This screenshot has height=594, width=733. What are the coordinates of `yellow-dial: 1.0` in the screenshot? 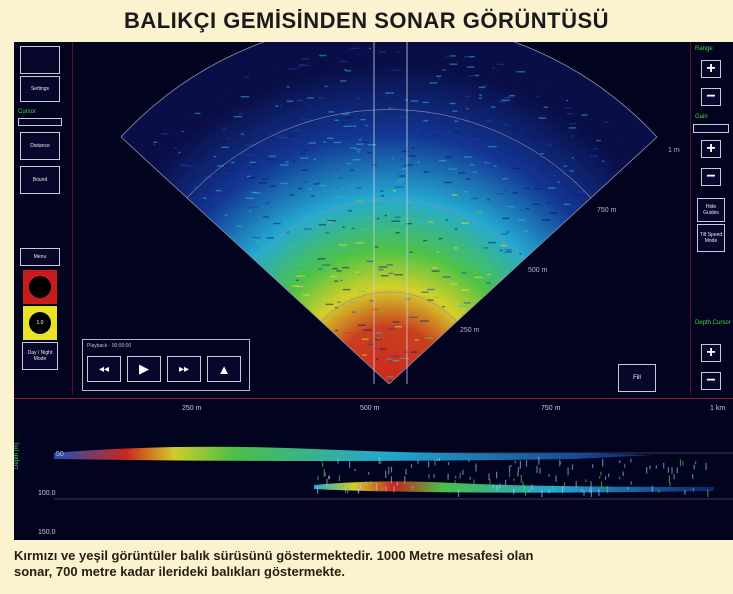 It's located at (40, 323).